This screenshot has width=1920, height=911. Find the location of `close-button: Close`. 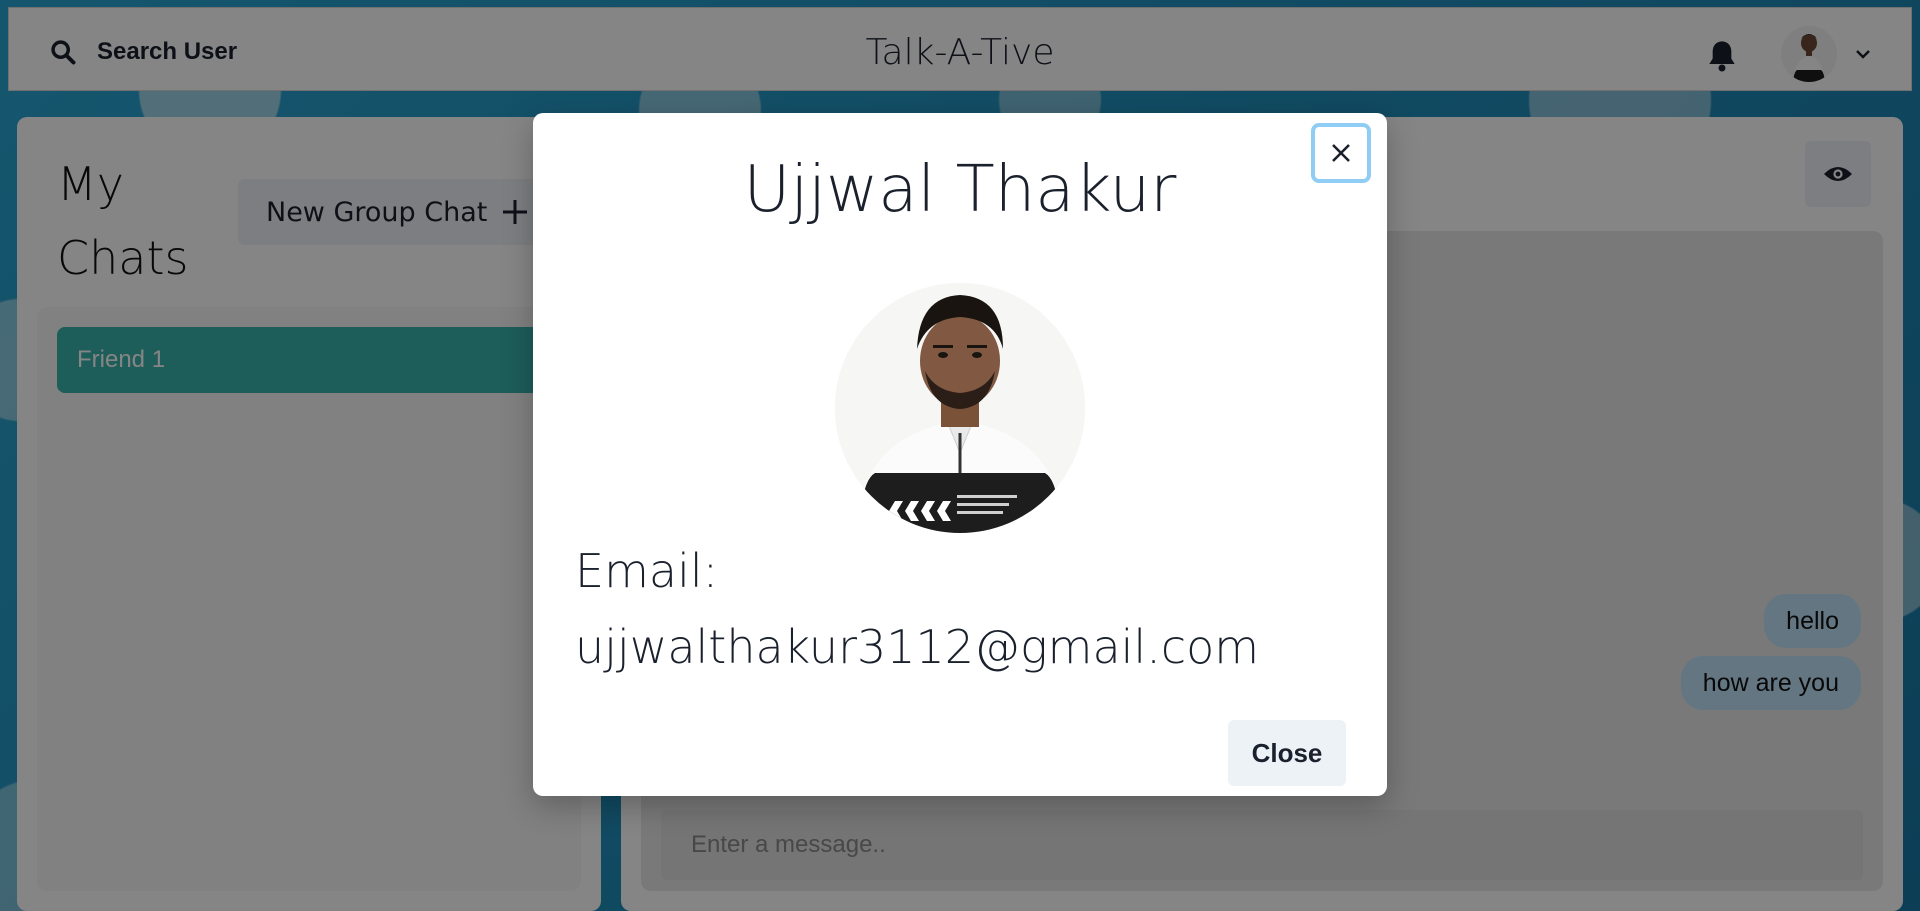

close-button: Close is located at coordinates (1287, 753).